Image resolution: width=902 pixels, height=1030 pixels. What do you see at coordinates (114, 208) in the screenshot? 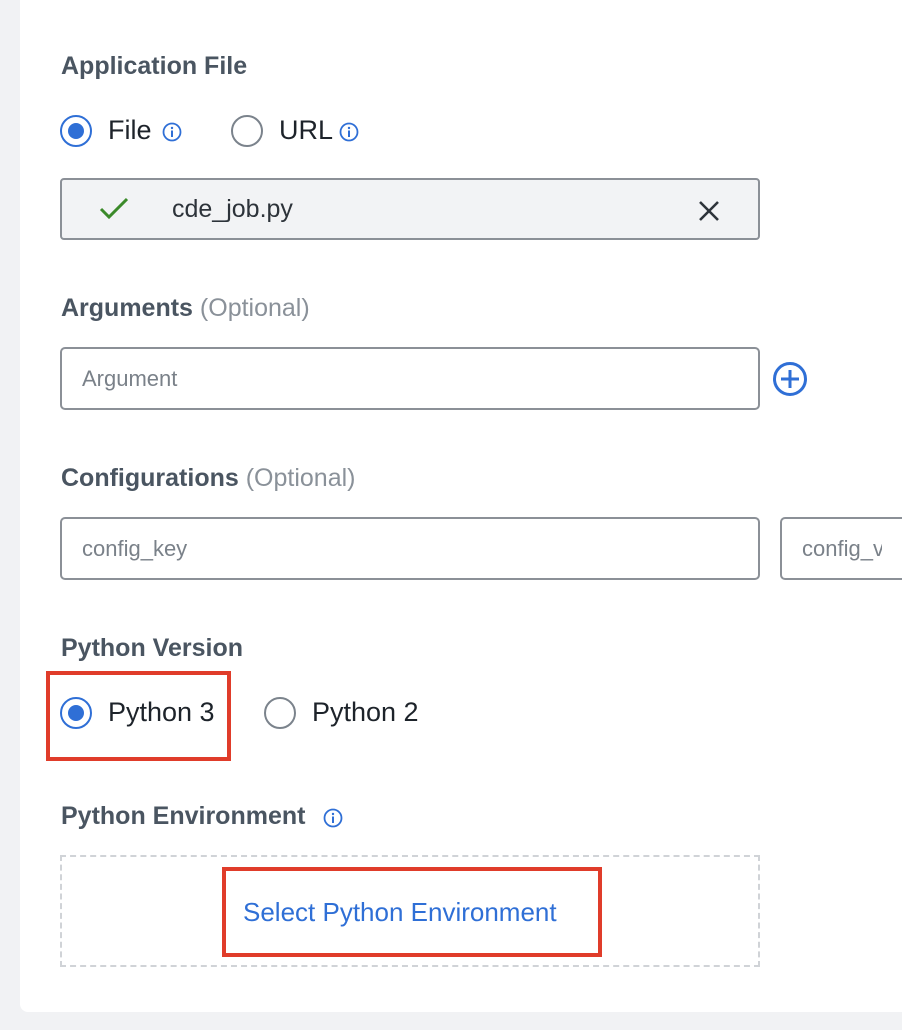
I see `check-icon` at bounding box center [114, 208].